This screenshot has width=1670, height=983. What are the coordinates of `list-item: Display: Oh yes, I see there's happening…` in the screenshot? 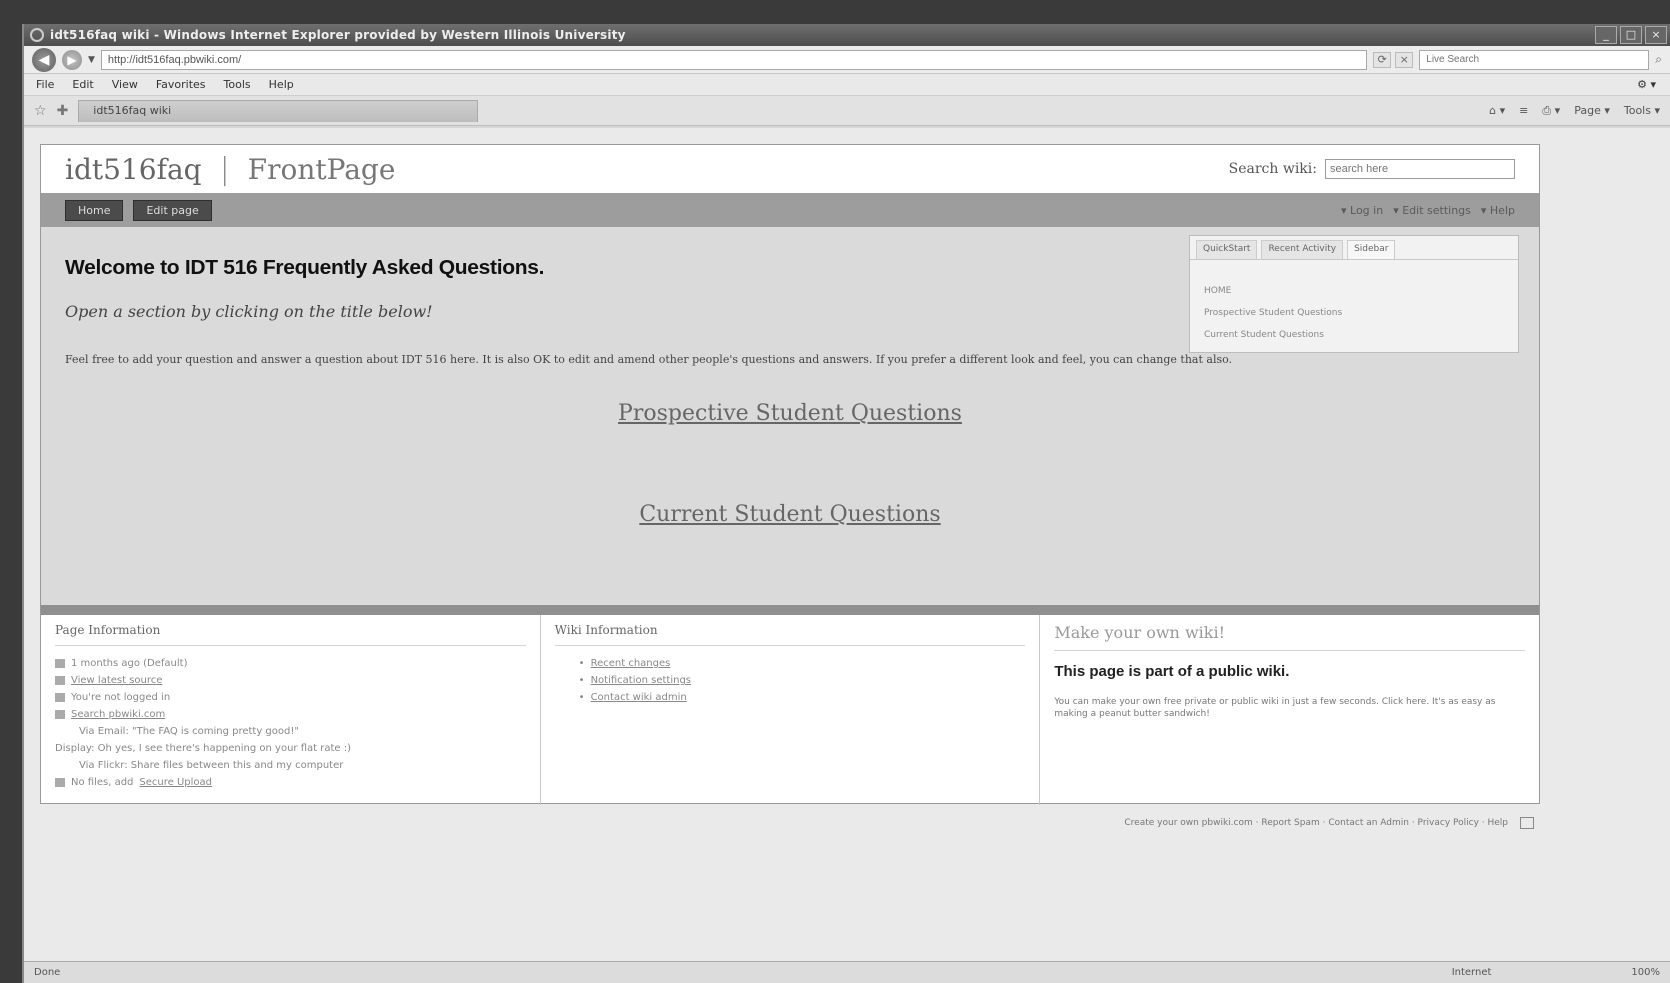 It's located at (203, 748).